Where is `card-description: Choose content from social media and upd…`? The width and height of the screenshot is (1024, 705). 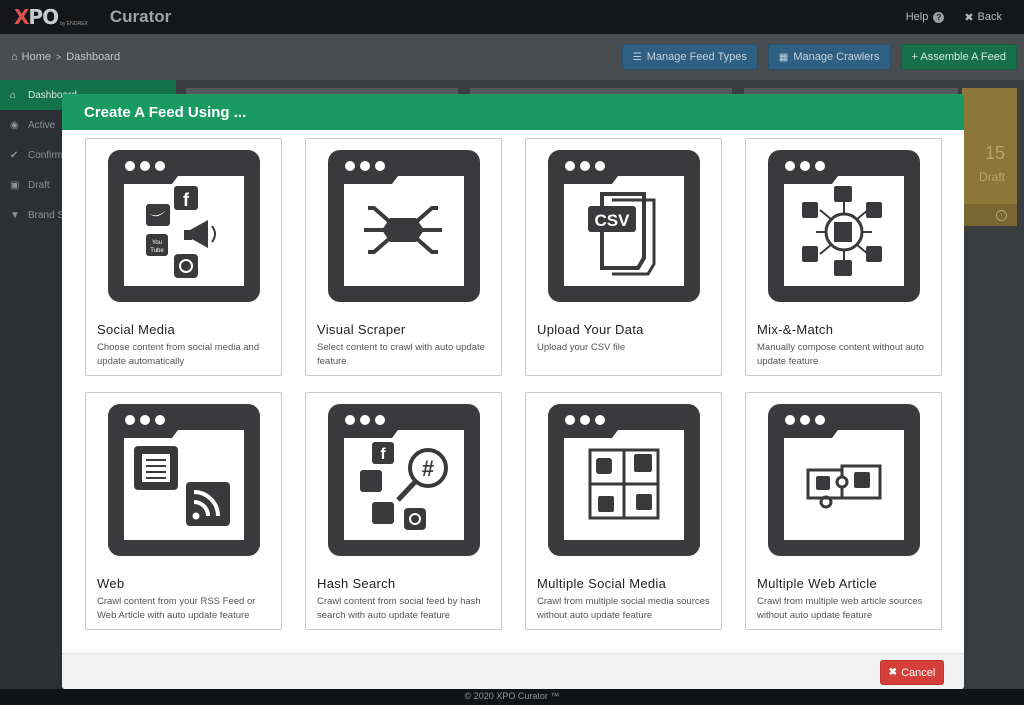 card-description: Choose content from social media and upd… is located at coordinates (178, 354).